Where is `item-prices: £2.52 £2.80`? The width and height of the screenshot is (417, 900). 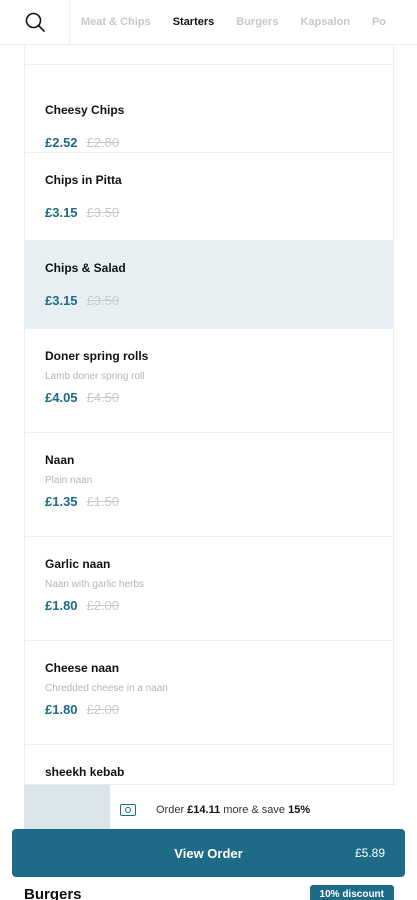 item-prices: £2.52 £2.80 is located at coordinates (209, 142).